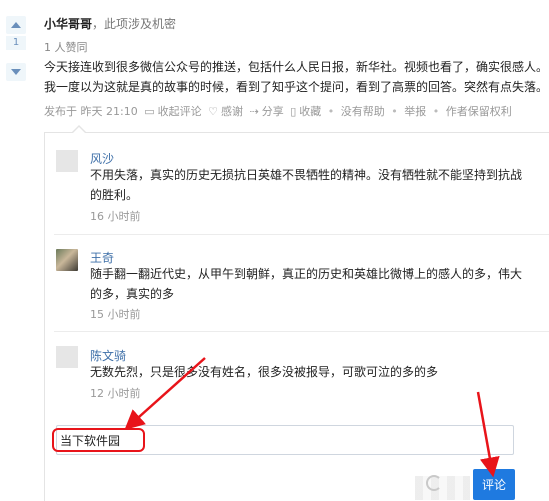 This screenshot has width=549, height=501. What do you see at coordinates (488, 434) in the screenshot?
I see `arrow-to-submit` at bounding box center [488, 434].